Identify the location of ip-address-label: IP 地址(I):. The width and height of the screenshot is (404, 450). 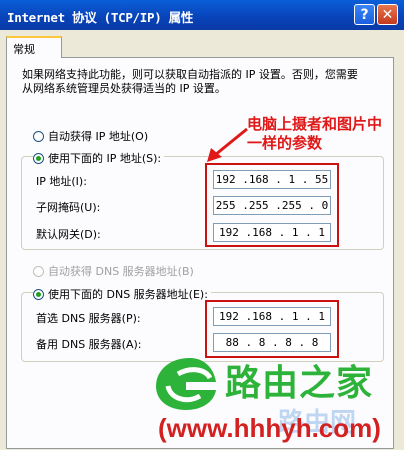
(61, 181).